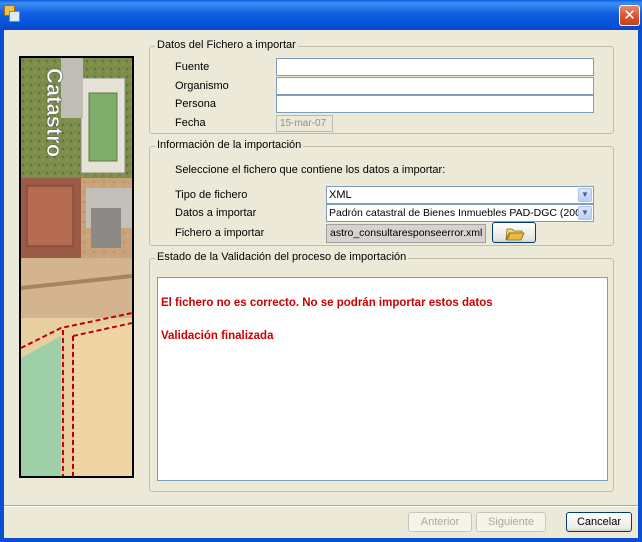  What do you see at coordinates (435, 104) in the screenshot?
I see `persona-input` at bounding box center [435, 104].